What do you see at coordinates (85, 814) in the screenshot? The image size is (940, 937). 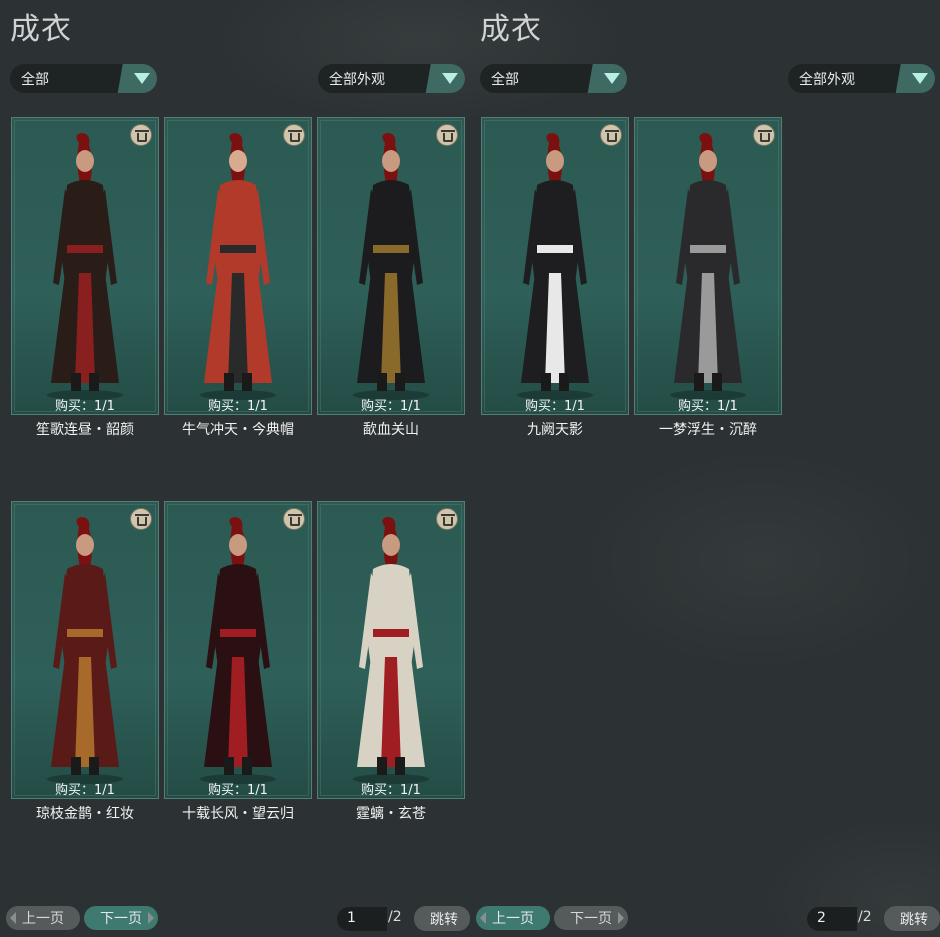 I see `outfit-name: 琼枝金鹊・红妆` at bounding box center [85, 814].